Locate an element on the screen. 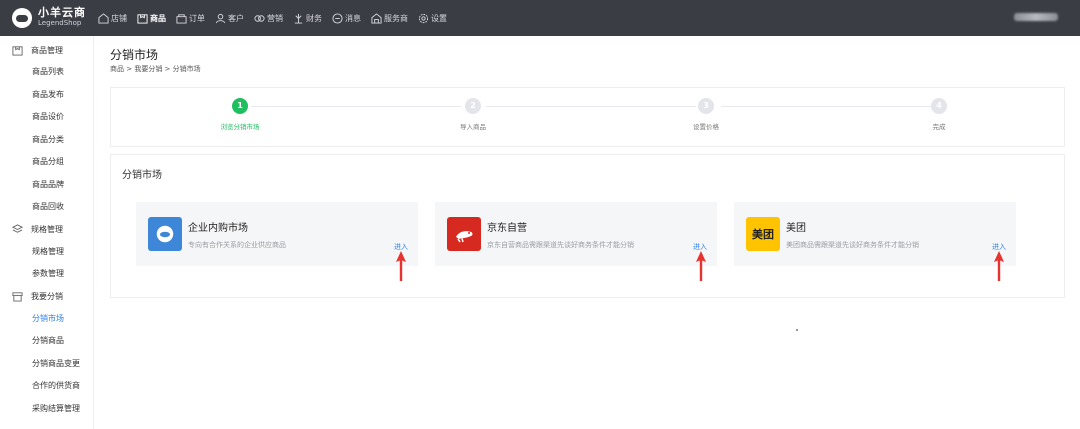 The image size is (1080, 429). meituan-icon: 美团 is located at coordinates (763, 234).